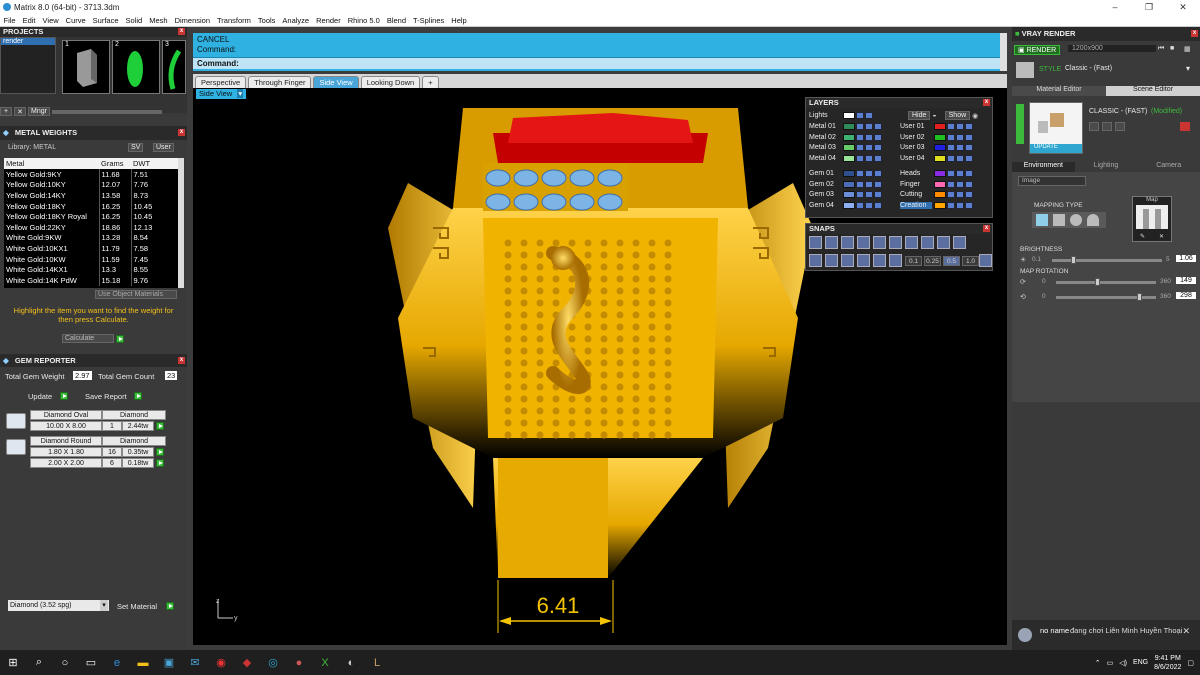 This screenshot has height=675, width=1200. What do you see at coordinates (86, 67) in the screenshot?
I see `project-thumb-1: 1` at bounding box center [86, 67].